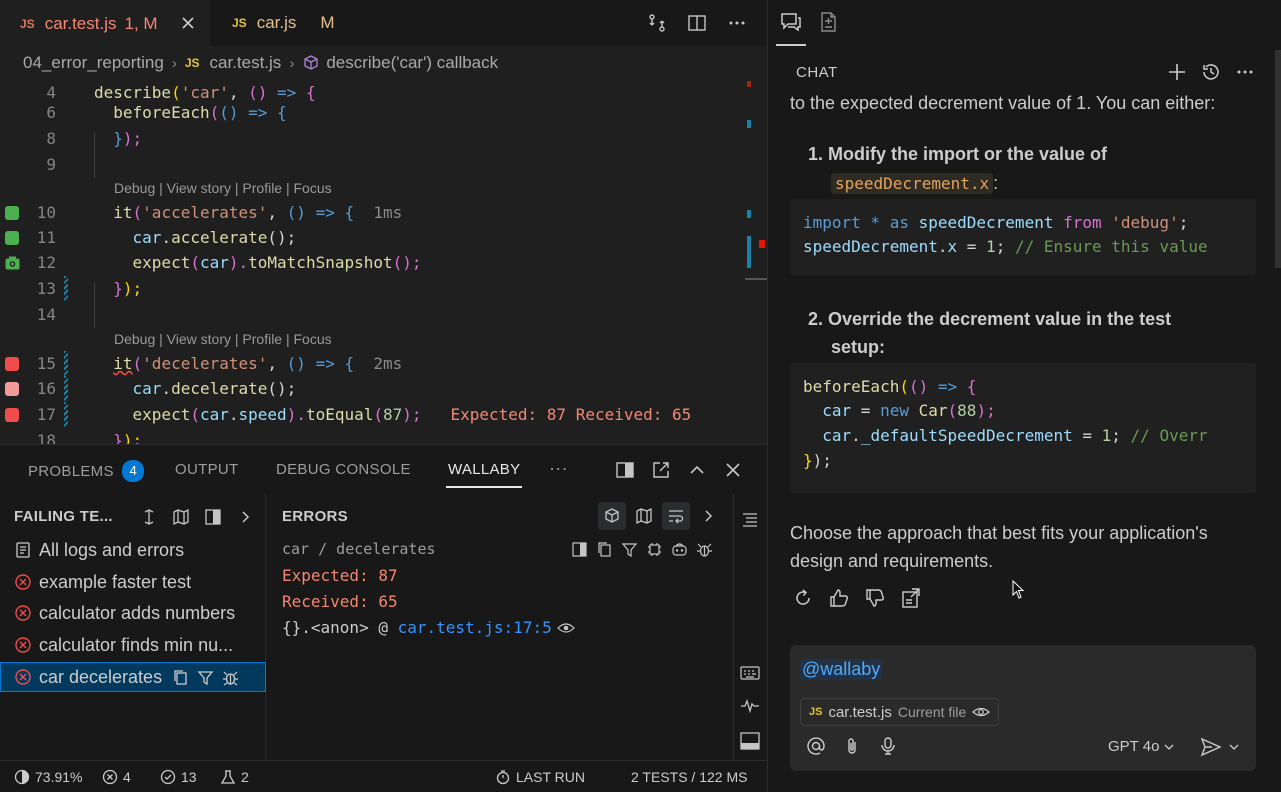 The height and width of the screenshot is (792, 1281). I want to click on tab-label: car.js, so click(276, 22).